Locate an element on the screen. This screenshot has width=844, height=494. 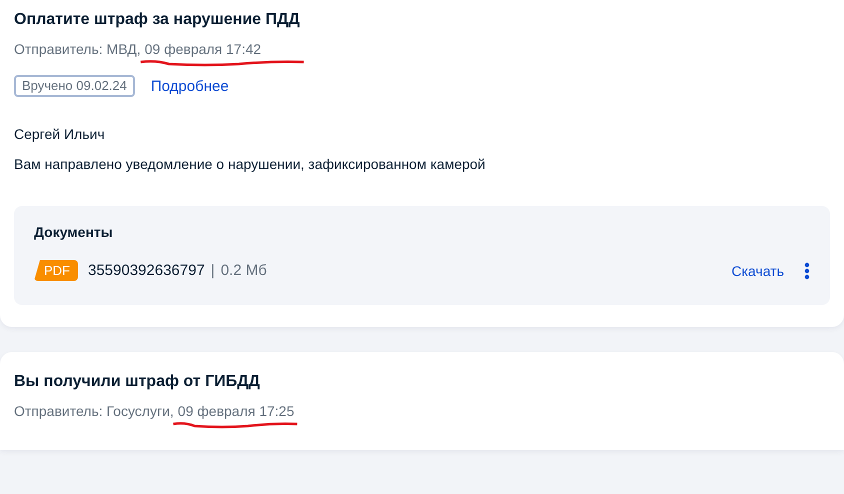
details-link: Подробнее is located at coordinates (189, 86).